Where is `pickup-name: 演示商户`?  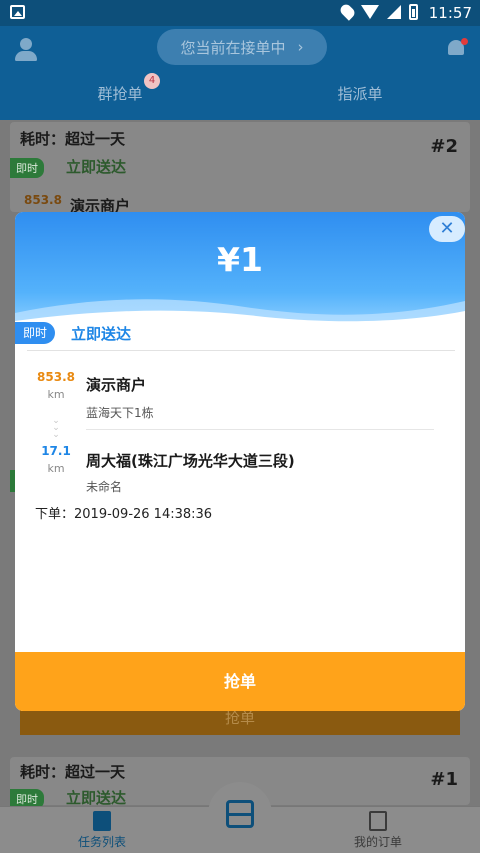
pickup-name: 演示商户 is located at coordinates (116, 385).